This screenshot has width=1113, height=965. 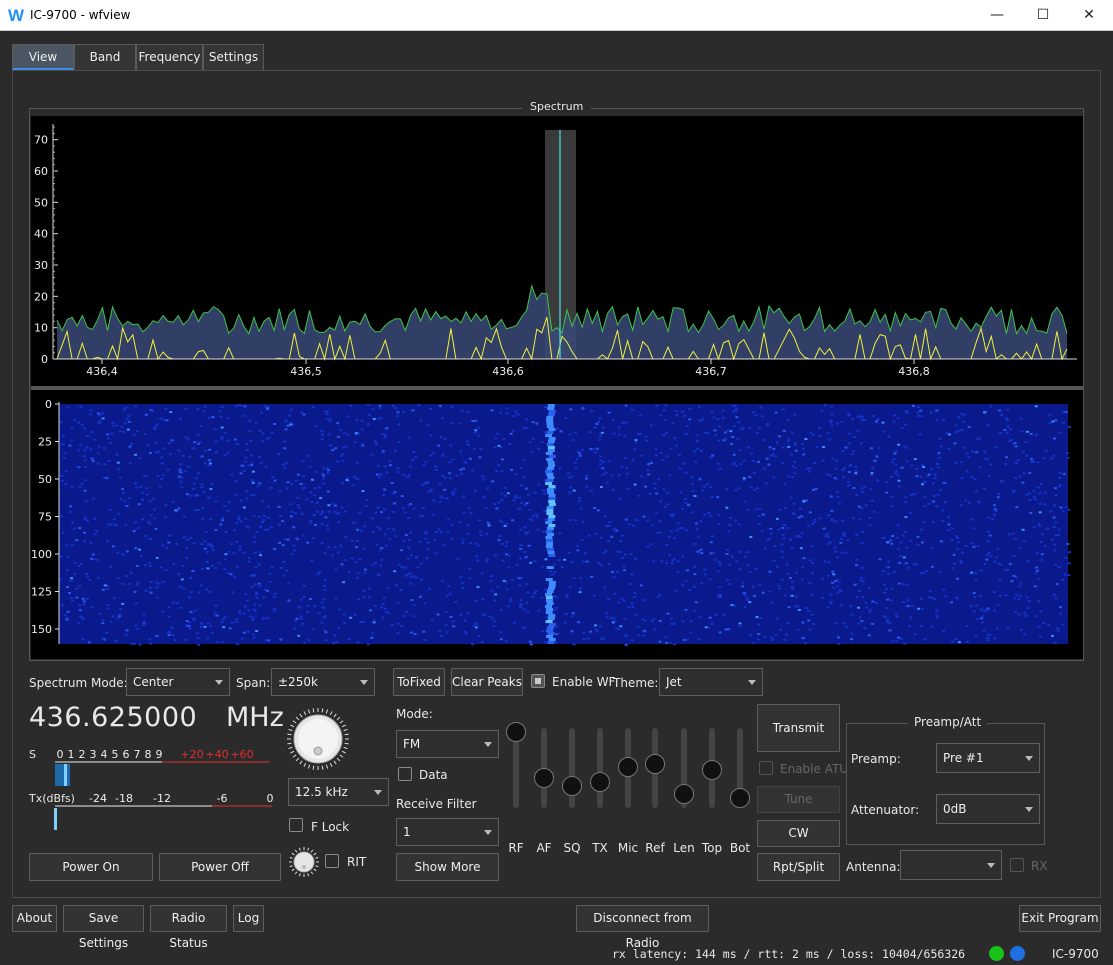 I want to click on spectrum-mode-select: Center, so click(x=178, y=682).